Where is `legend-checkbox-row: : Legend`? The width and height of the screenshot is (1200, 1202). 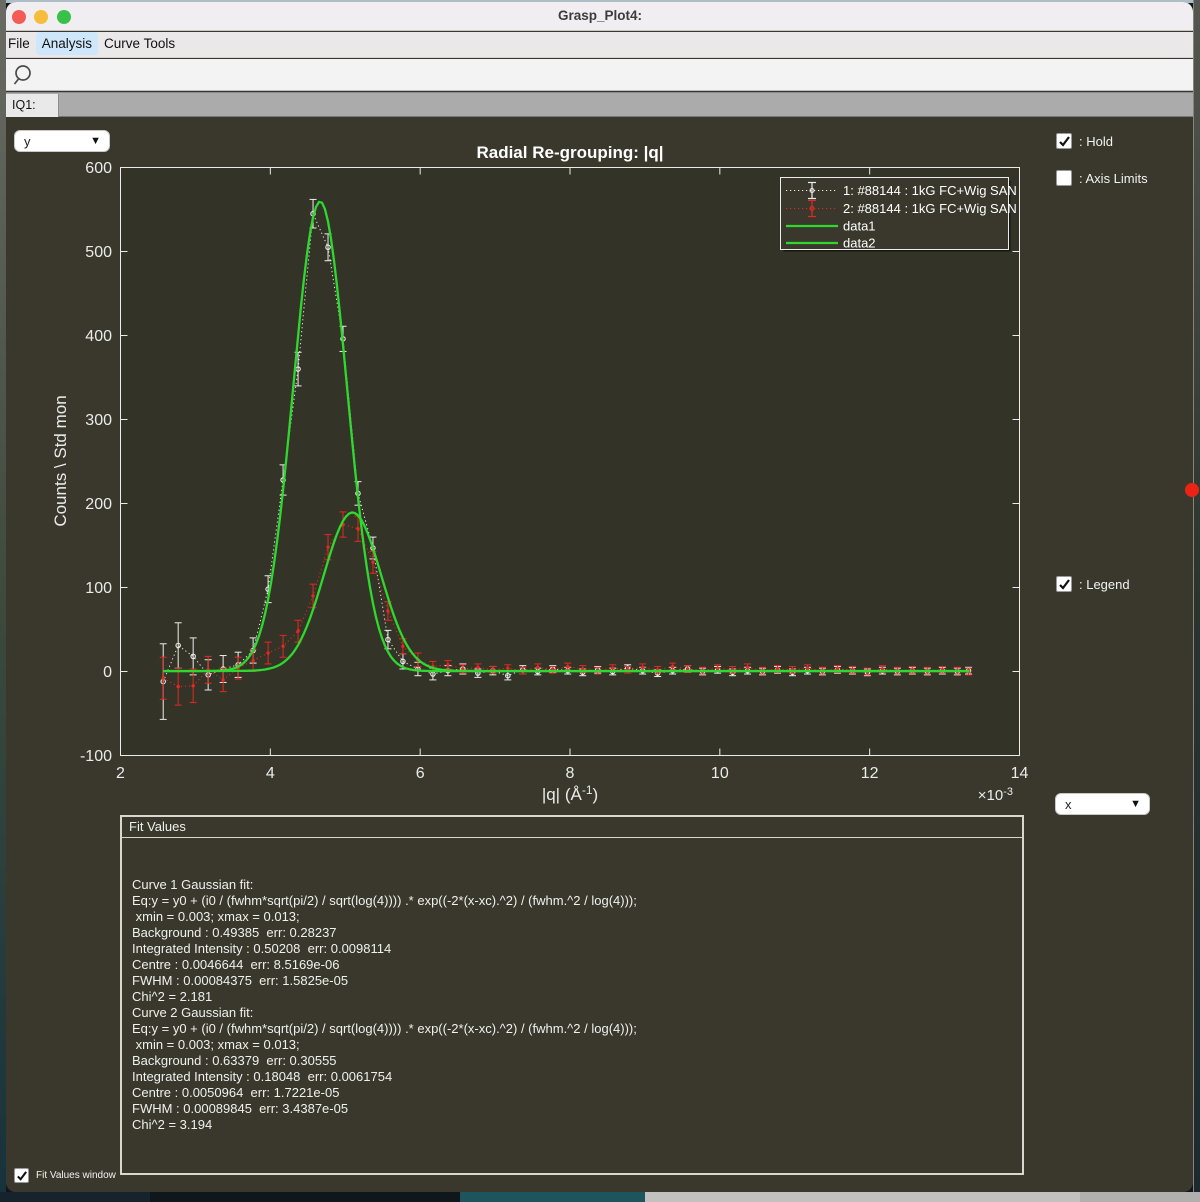
legend-checkbox-row: : Legend is located at coordinates (1093, 584).